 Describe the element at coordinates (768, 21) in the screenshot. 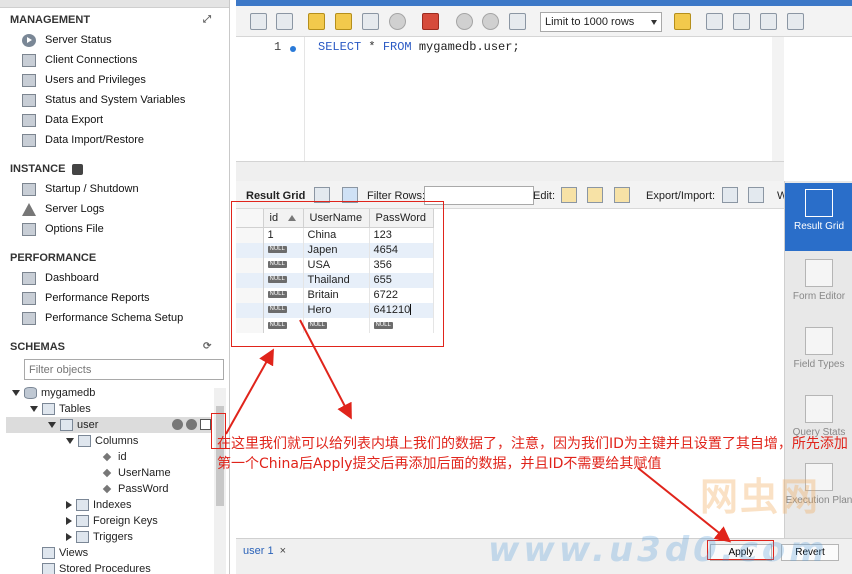

I see `invisible-chars-icon` at that location.